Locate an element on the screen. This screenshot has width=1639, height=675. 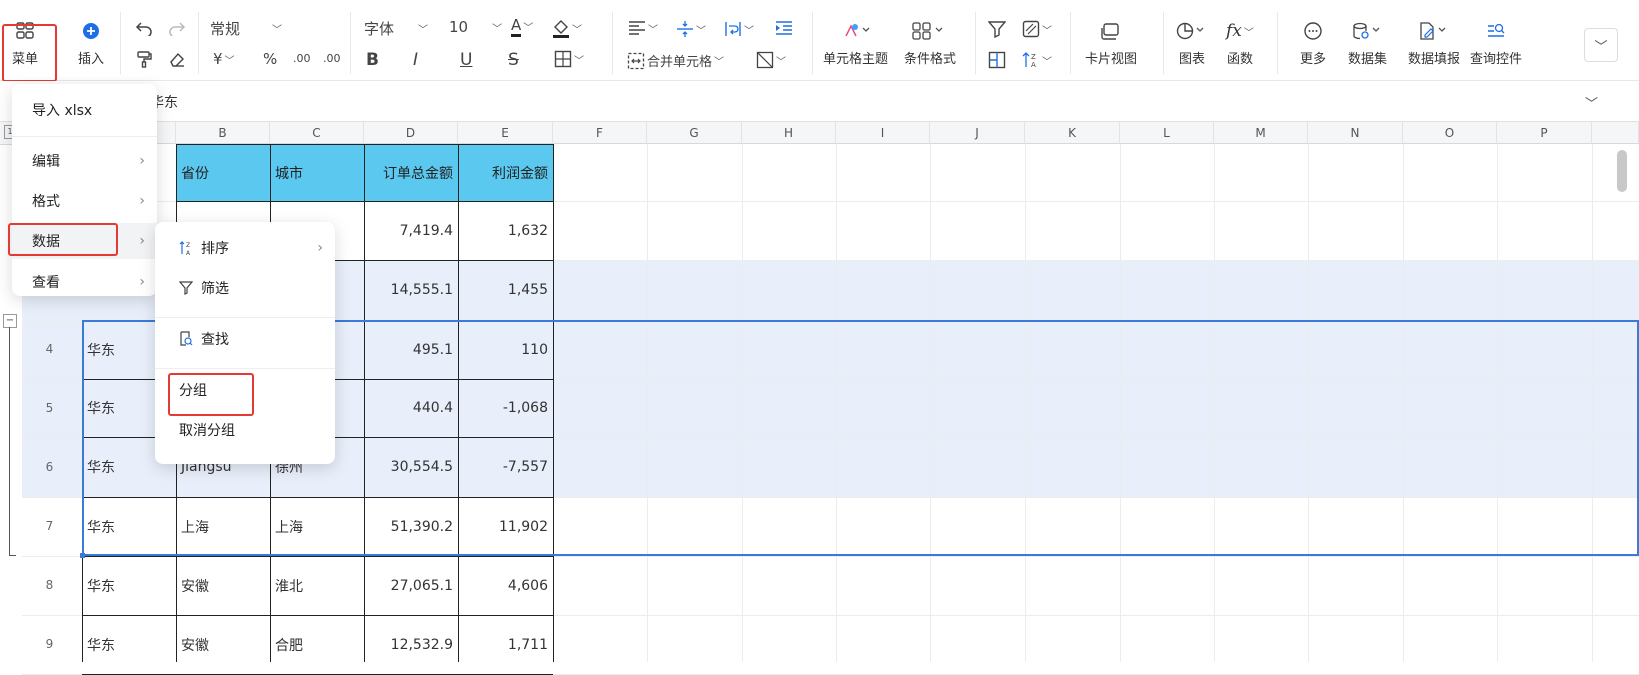
merge-cells-label: 合并单元格 is located at coordinates (680, 62).